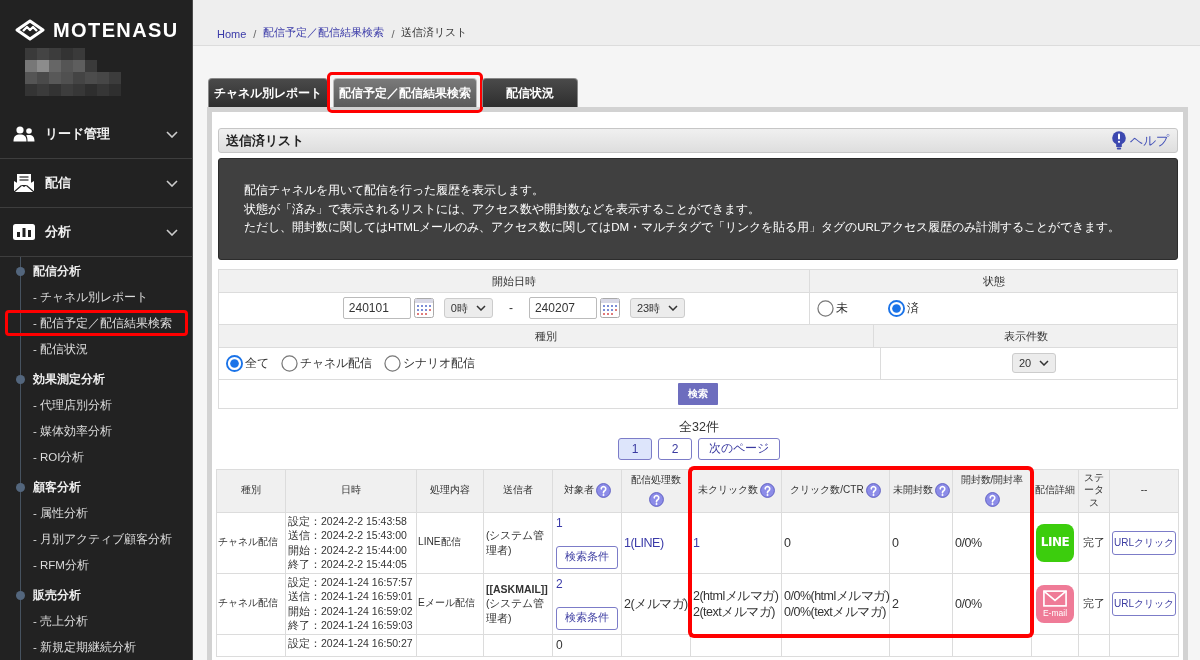 The image size is (1200, 660). Describe the element at coordinates (656, 603) in the screenshot. I see `table-cell: 2(メルマガ)` at that location.